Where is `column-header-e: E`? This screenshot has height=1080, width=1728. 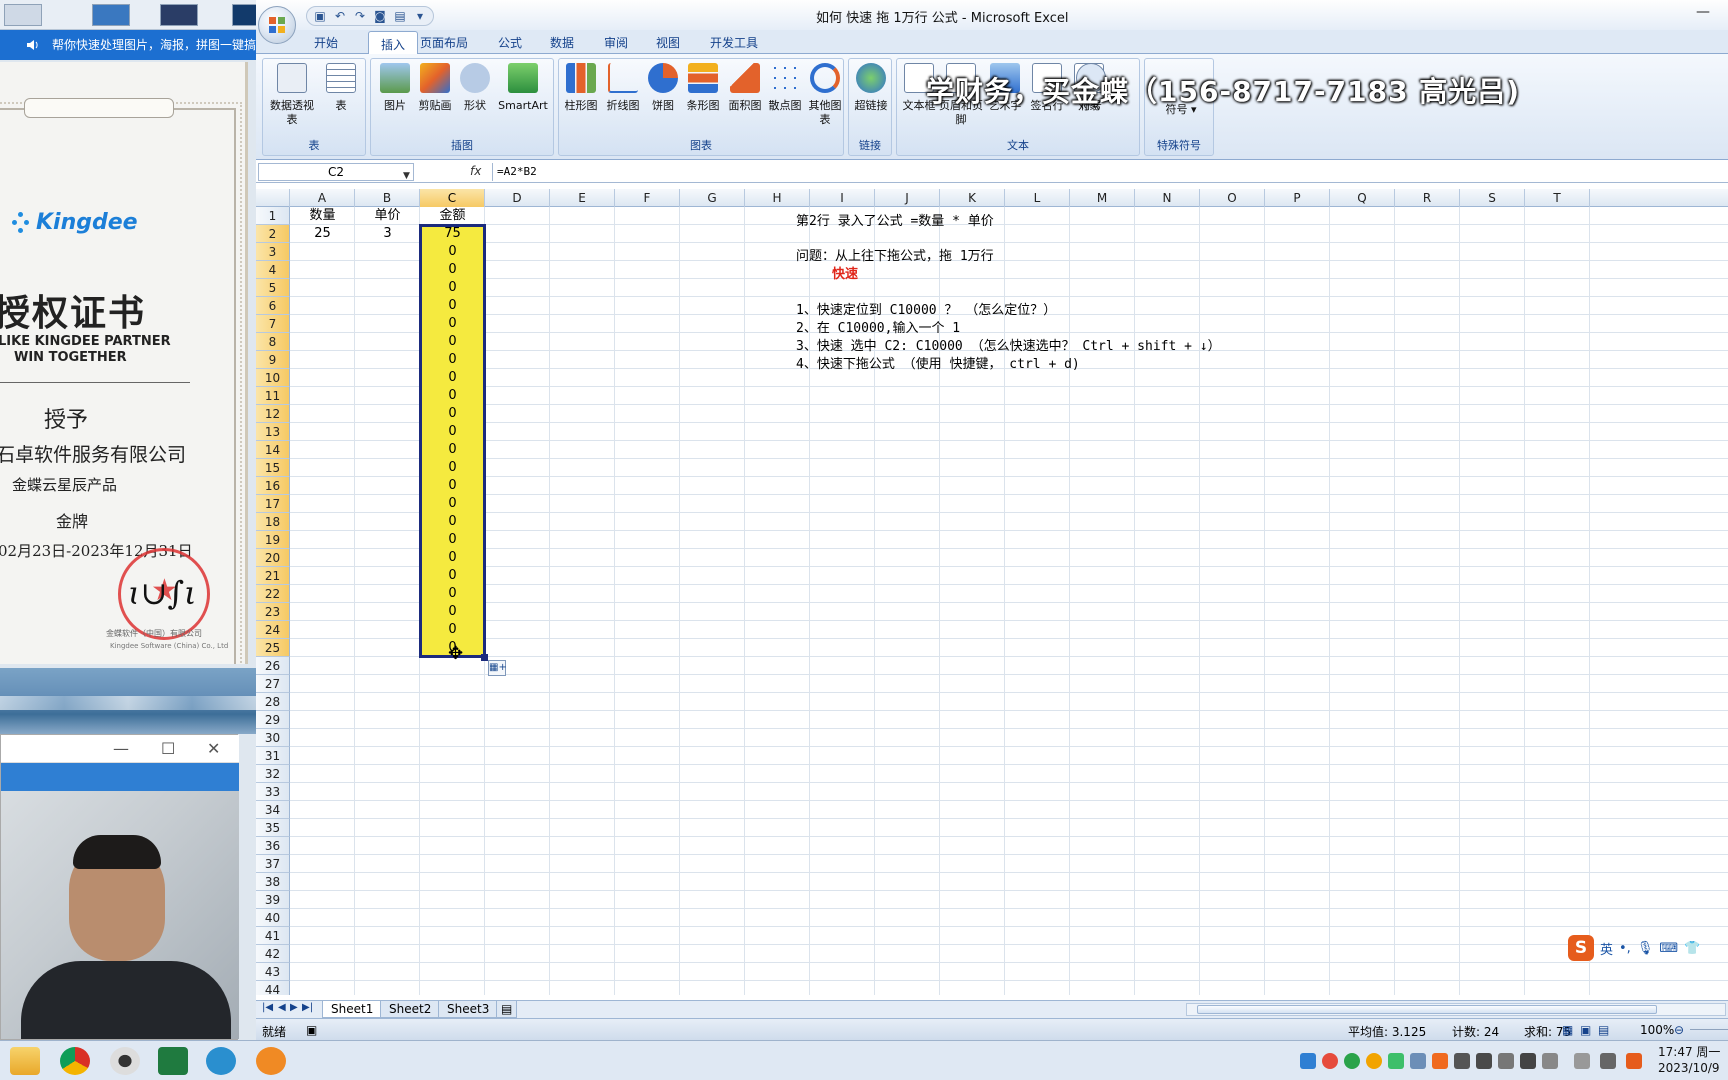 column-header-e: E is located at coordinates (582, 198).